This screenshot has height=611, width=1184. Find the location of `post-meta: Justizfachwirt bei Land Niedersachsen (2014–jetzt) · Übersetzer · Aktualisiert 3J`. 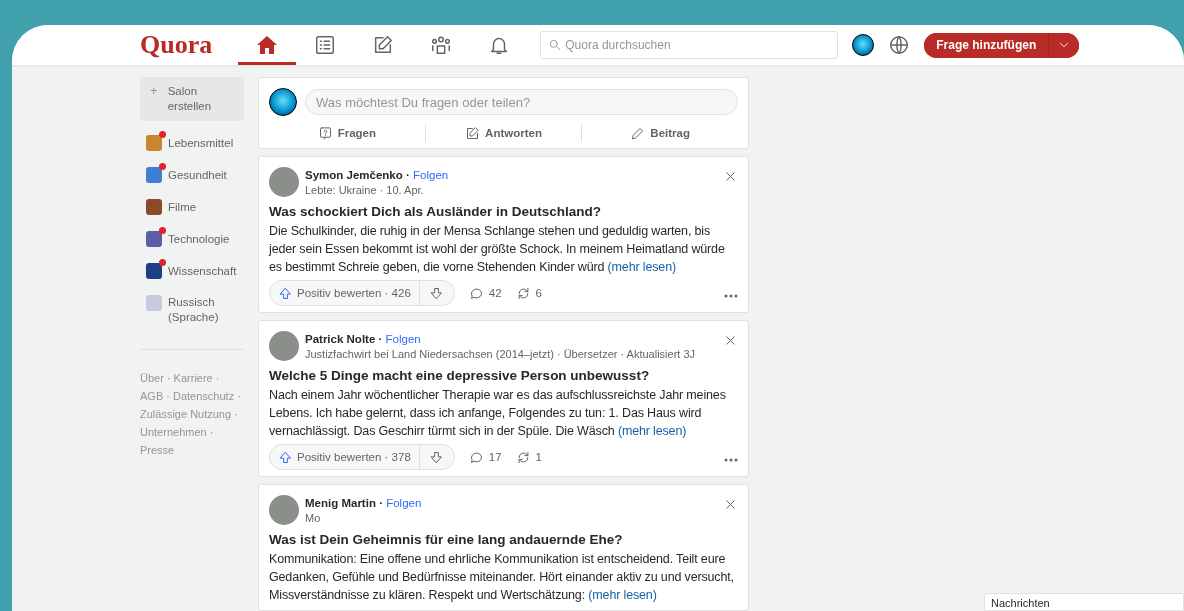

post-meta: Justizfachwirt bei Land Niedersachsen (2014–jetzt) · Übersetzer · Aktualisiert 3J is located at coordinates (500, 354).